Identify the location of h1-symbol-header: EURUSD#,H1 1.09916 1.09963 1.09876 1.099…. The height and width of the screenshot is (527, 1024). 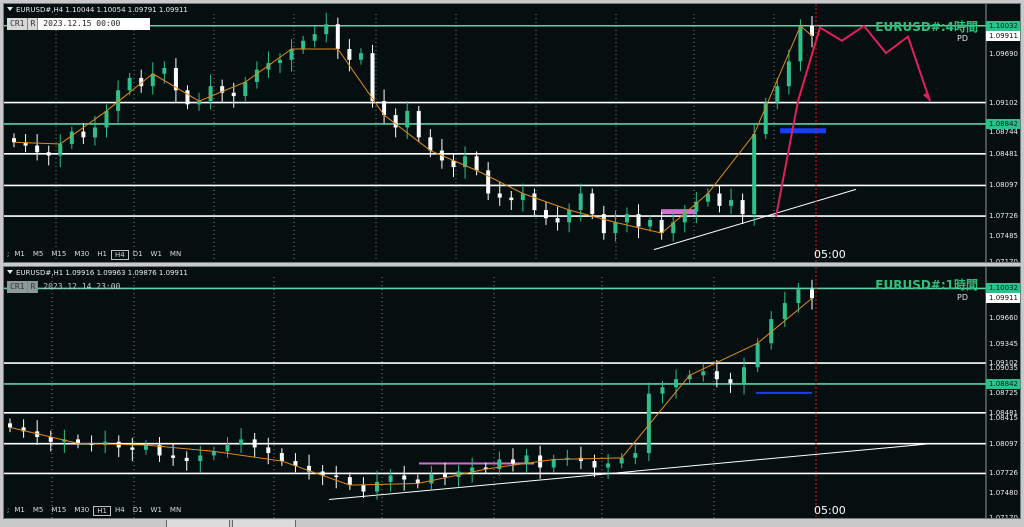
(97, 273).